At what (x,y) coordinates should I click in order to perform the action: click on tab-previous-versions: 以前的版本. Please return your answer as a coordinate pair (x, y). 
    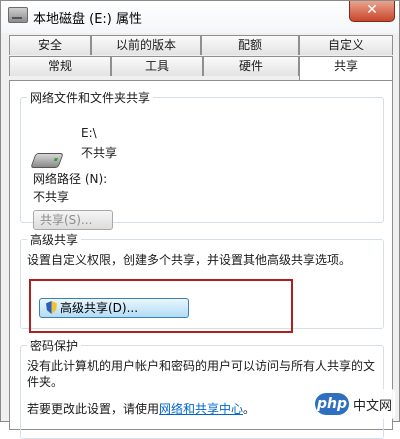
    Looking at the image, I should click on (146, 45).